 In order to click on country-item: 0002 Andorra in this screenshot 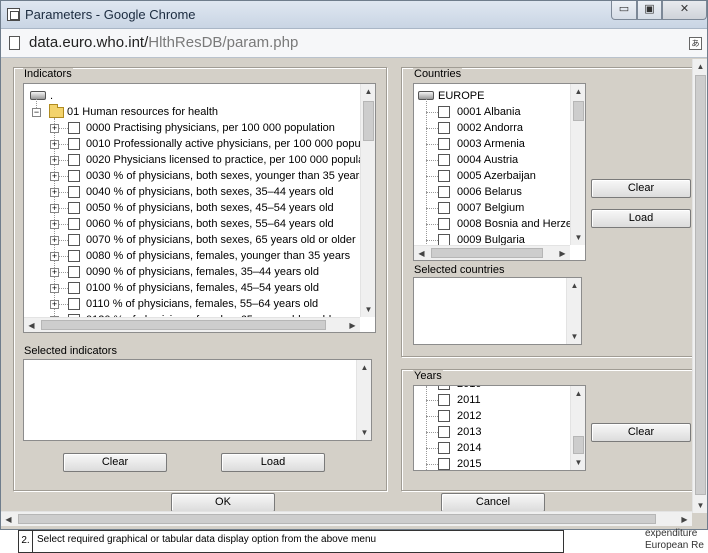, I will do `click(492, 128)`.